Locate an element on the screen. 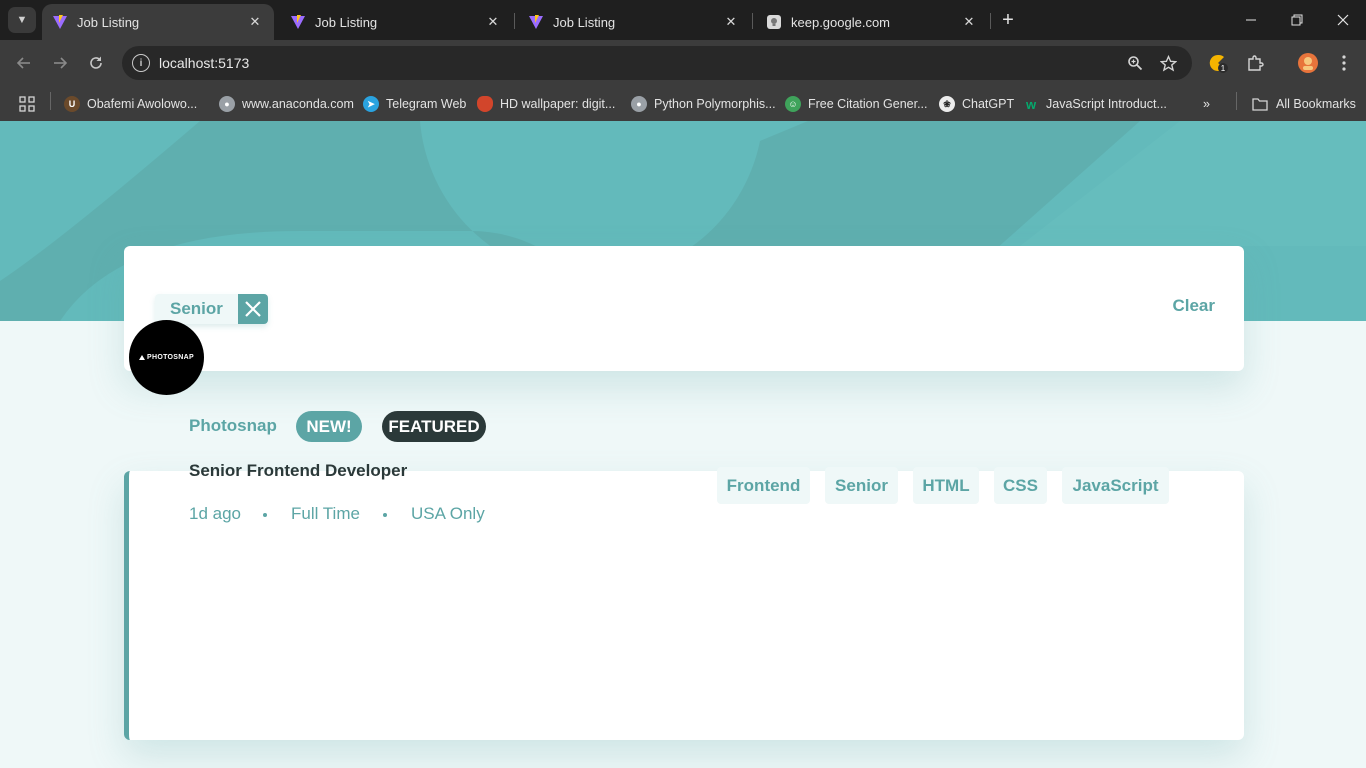 This screenshot has width=1366, height=768. bookmark-chatgpt: ❀ ChatGPT is located at coordinates (976, 104).